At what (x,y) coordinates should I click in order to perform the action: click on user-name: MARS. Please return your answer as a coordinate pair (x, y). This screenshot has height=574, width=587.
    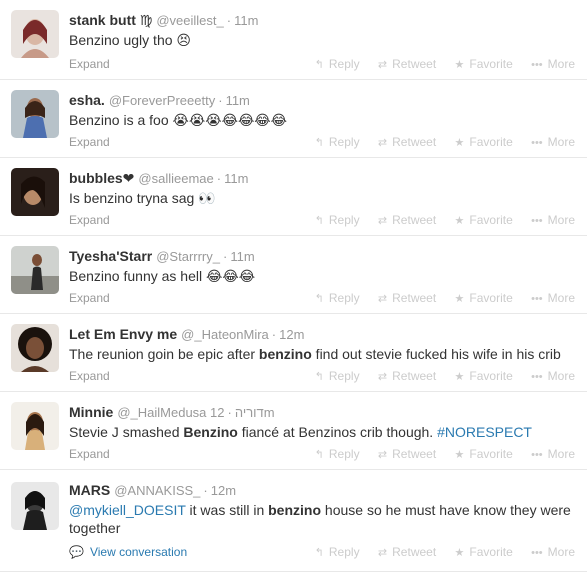
    Looking at the image, I should click on (89, 490).